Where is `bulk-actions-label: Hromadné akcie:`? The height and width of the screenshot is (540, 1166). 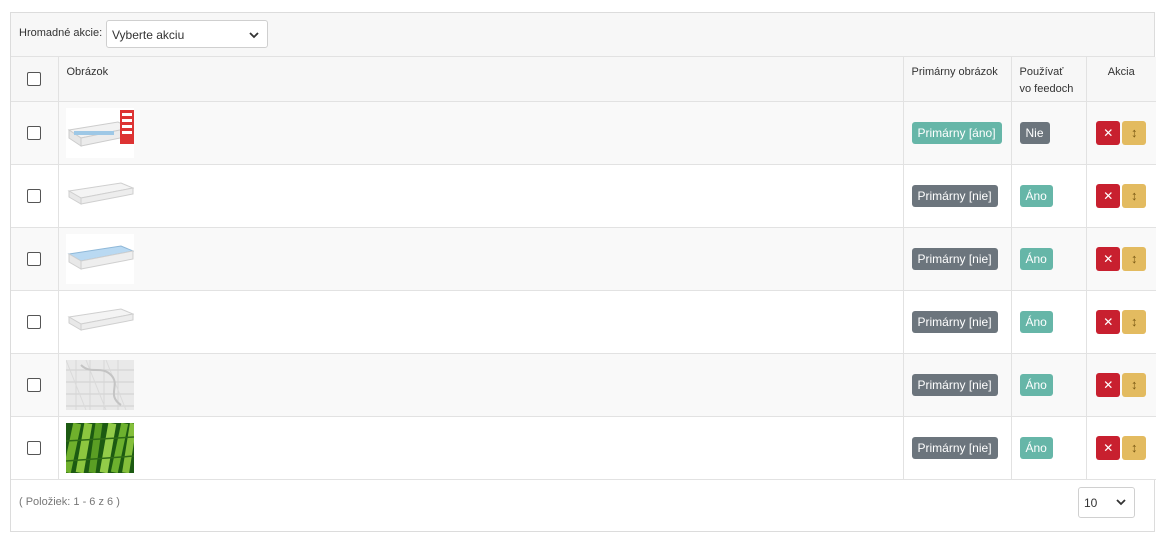
bulk-actions-label: Hromadné akcie: is located at coordinates (61, 33).